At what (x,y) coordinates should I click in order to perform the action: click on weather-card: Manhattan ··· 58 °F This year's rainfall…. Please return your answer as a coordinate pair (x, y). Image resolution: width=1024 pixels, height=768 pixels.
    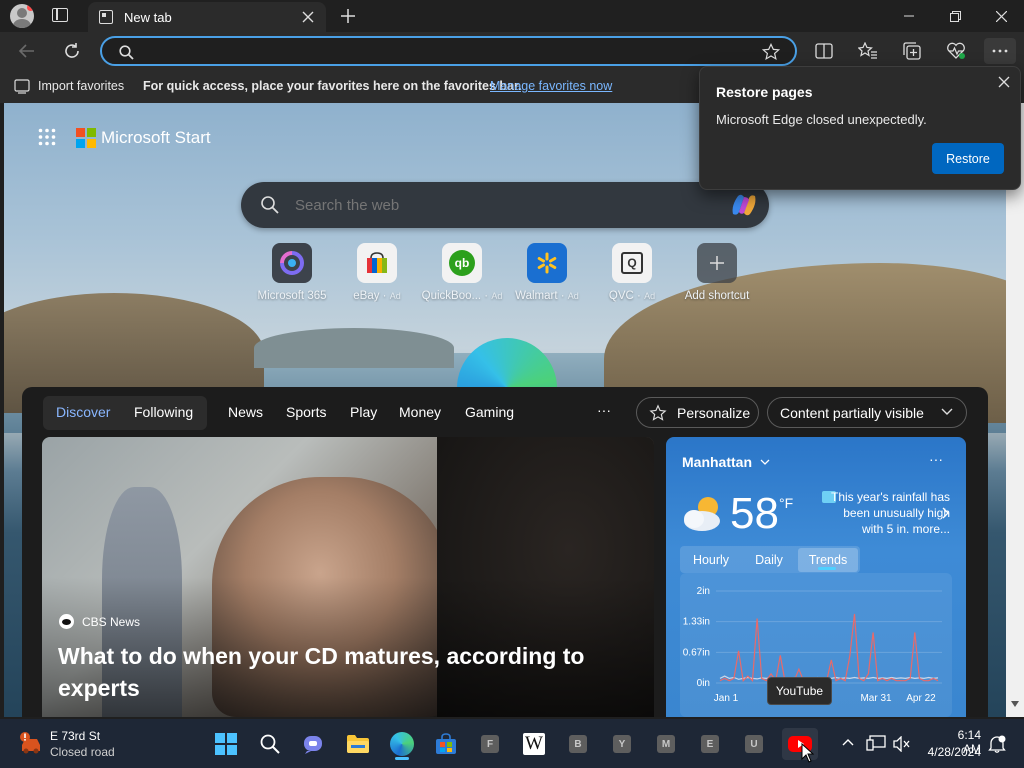
    Looking at the image, I should click on (816, 577).